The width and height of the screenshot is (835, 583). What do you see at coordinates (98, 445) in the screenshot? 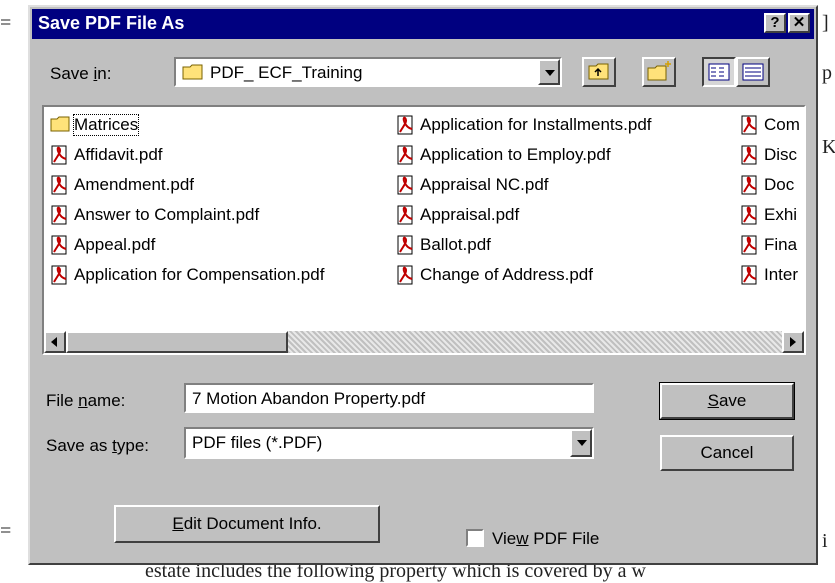
I see `save-as-type-label: Save as type:` at bounding box center [98, 445].